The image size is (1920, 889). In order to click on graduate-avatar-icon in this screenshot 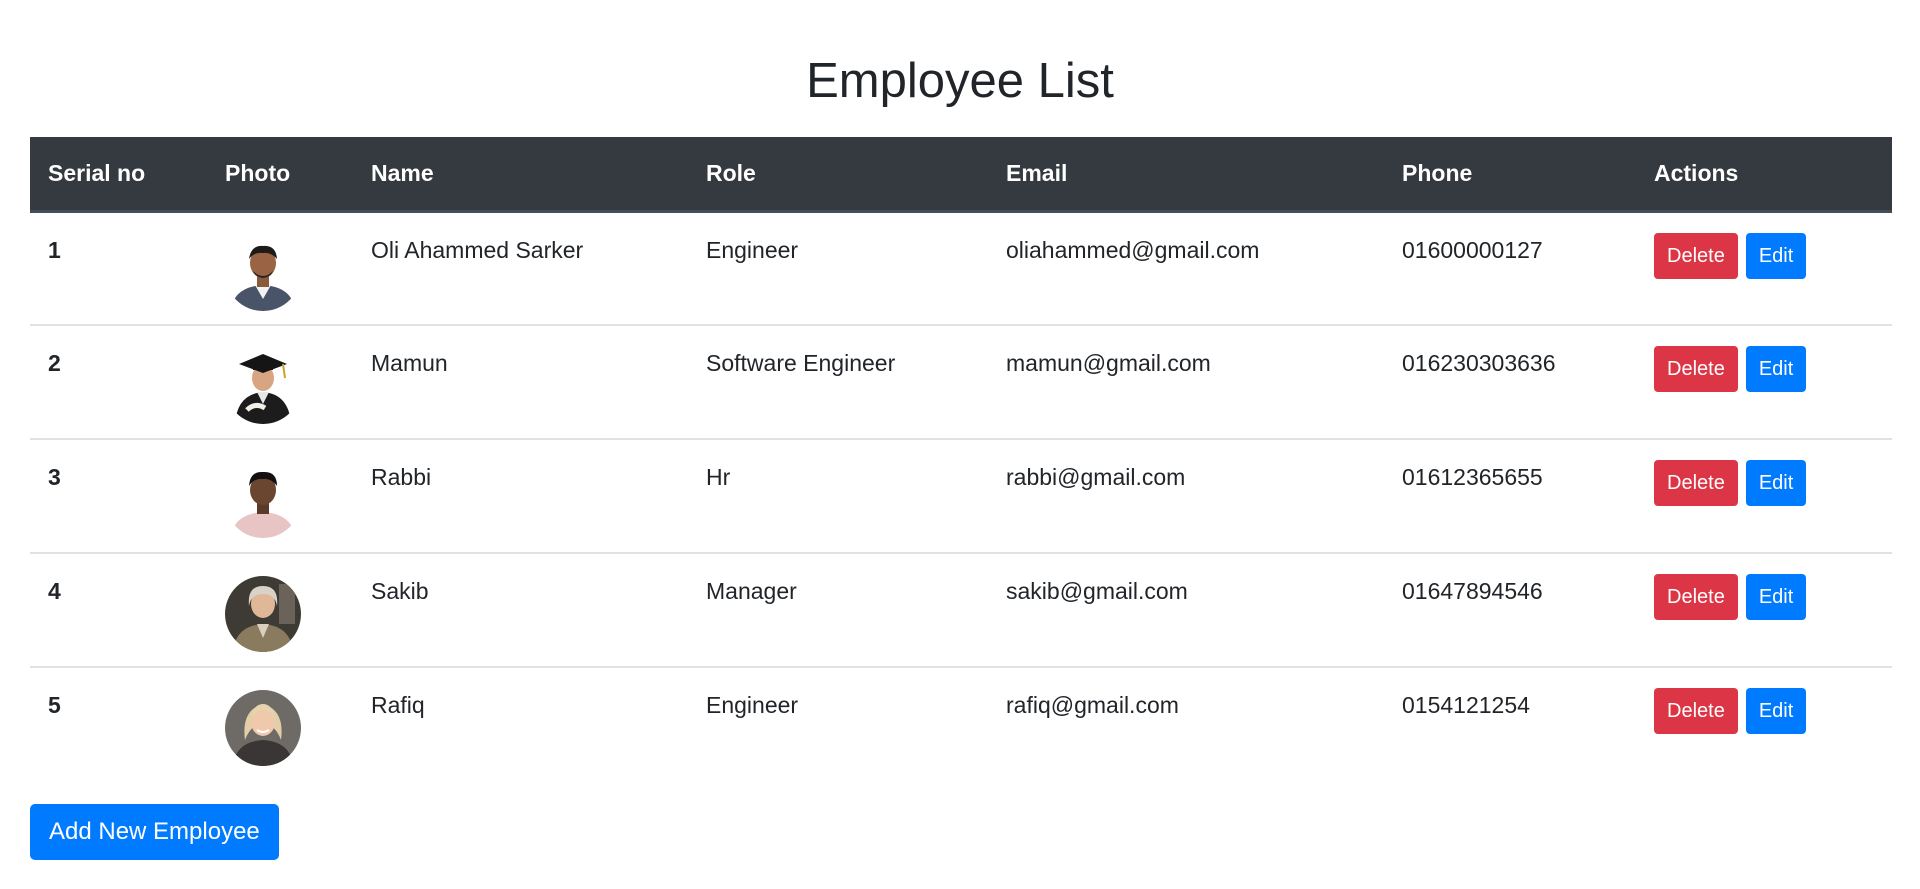, I will do `click(263, 386)`.